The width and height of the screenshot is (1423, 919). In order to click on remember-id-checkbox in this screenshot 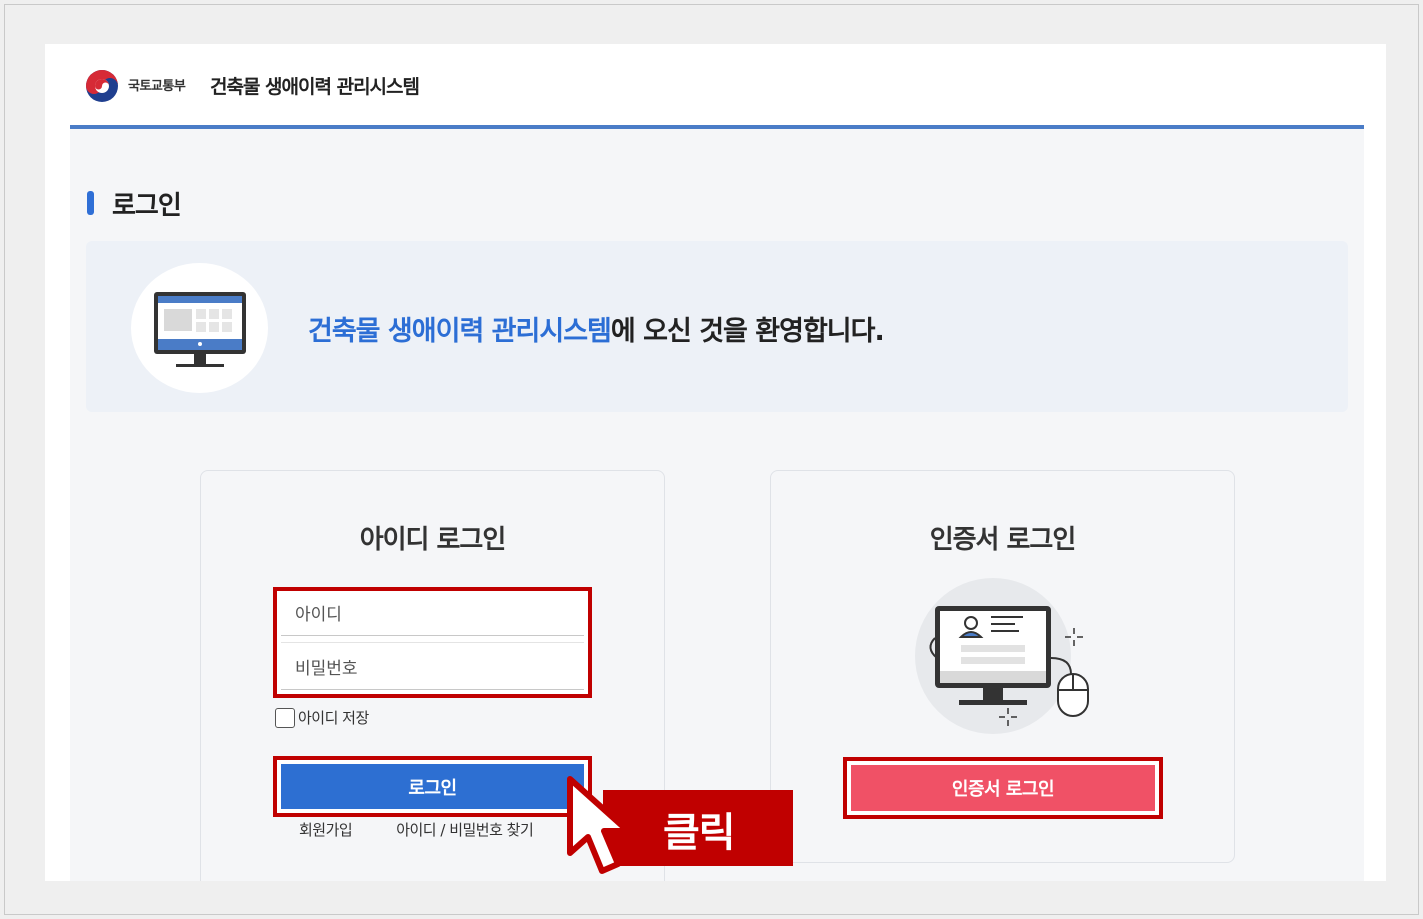, I will do `click(285, 717)`.